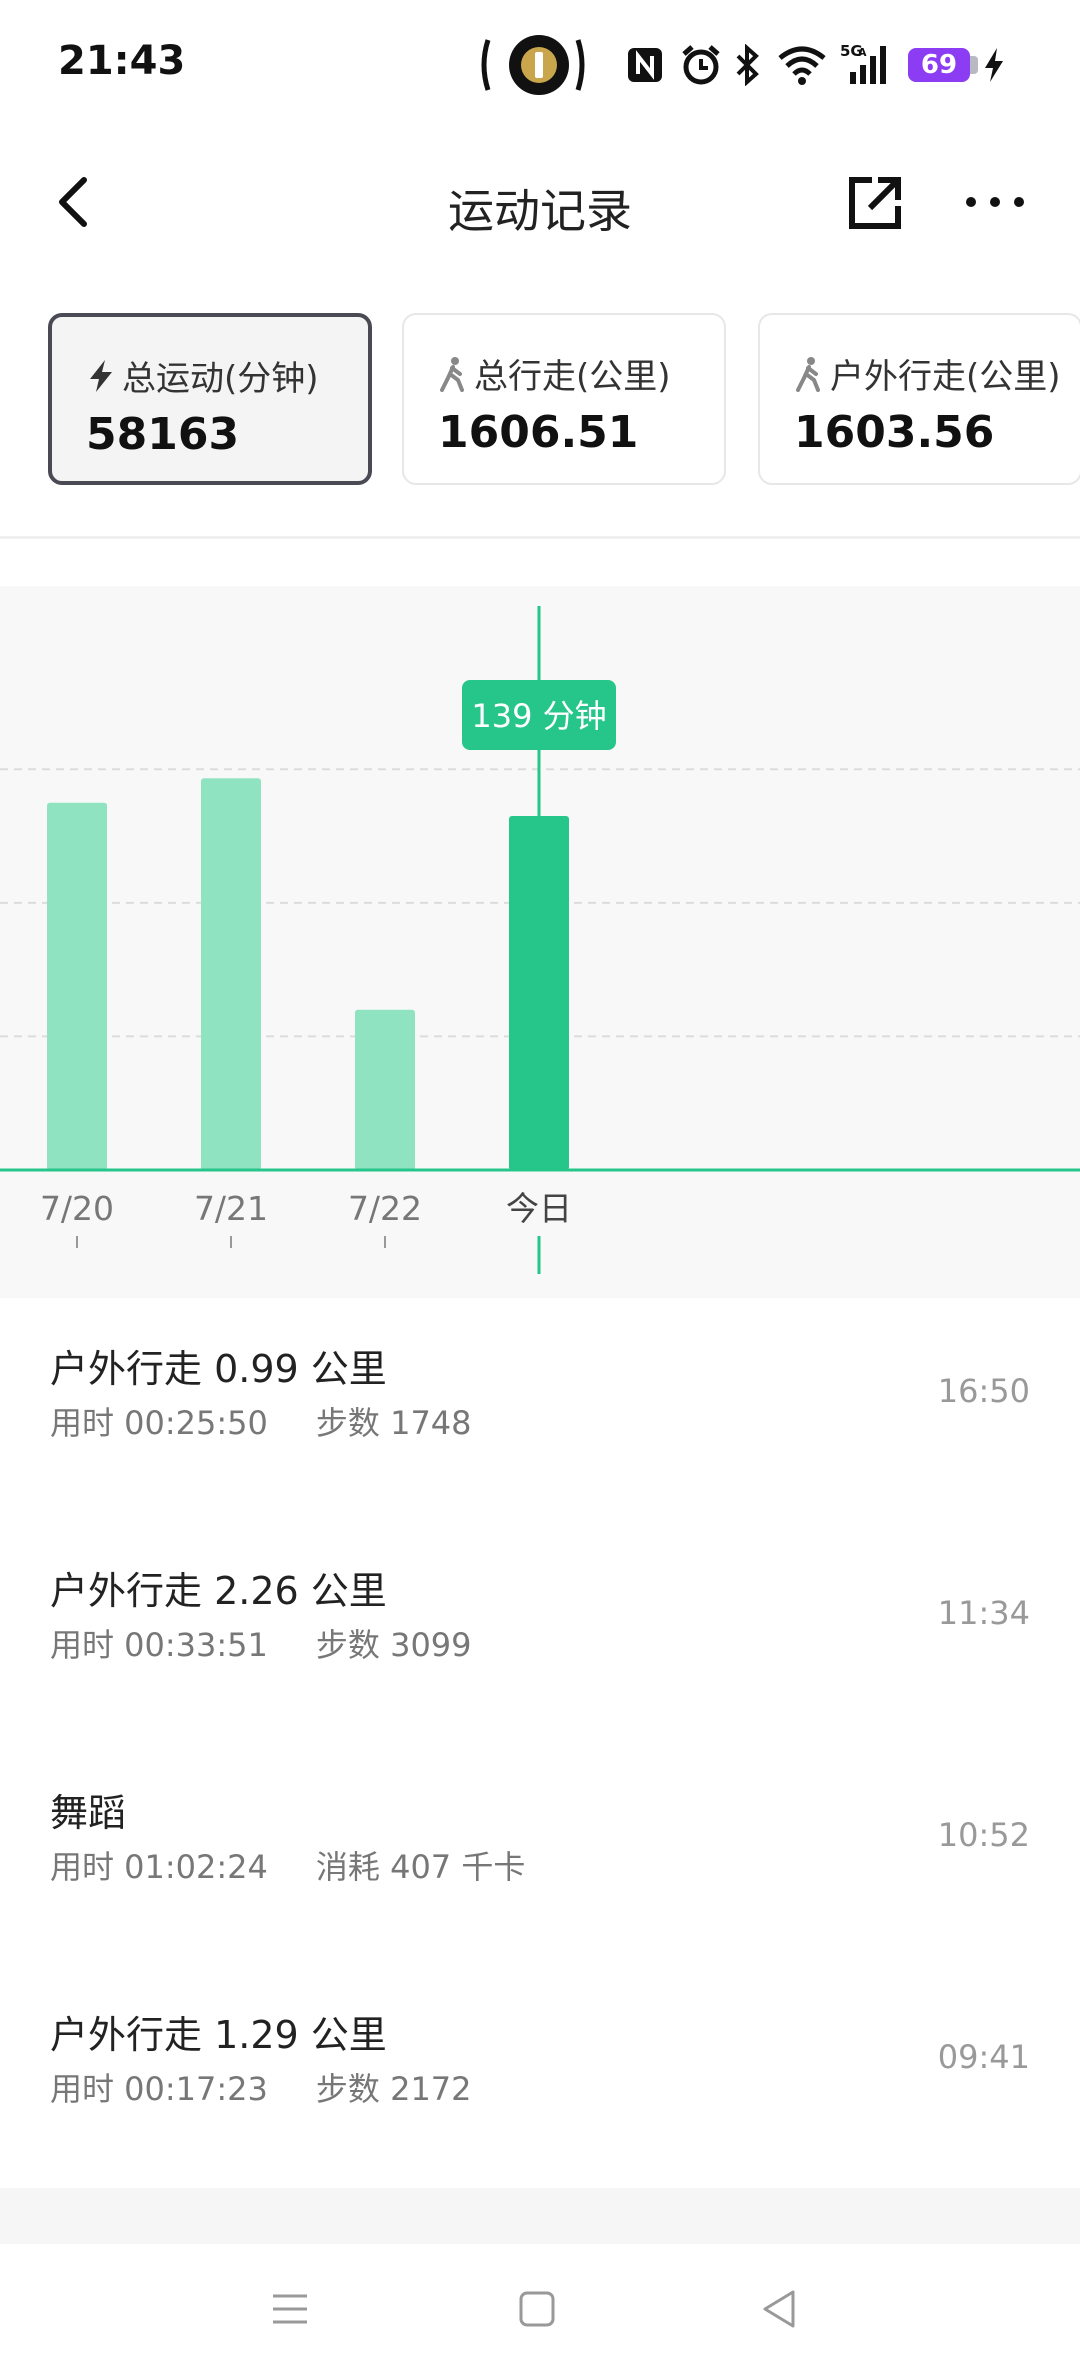 This screenshot has width=1080, height=2376. I want to click on record-title: 户外行走 2.26 公里, so click(218, 1591).